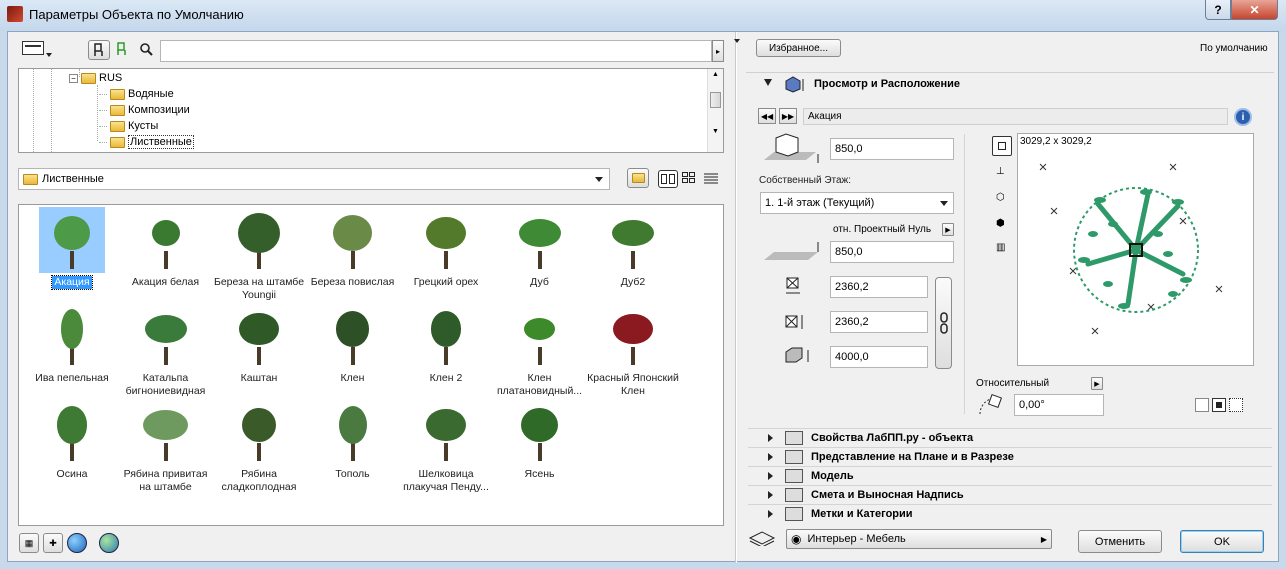  Describe the element at coordinates (146, 142) in the screenshot. I see `tree-item-listvennye: Лиственные` at that location.